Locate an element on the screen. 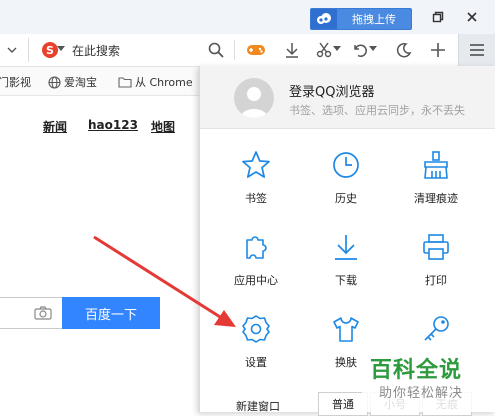  watermark-title: 百科全说 is located at coordinates (416, 370).